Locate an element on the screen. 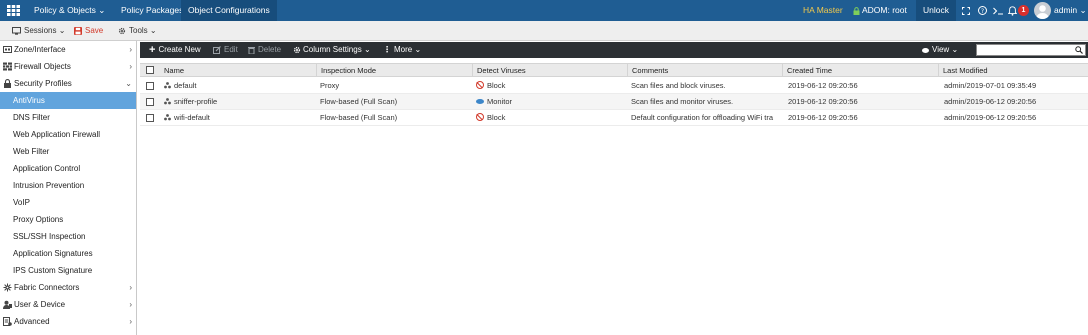  nav-object-configurations: Object Configurations is located at coordinates (229, 10).